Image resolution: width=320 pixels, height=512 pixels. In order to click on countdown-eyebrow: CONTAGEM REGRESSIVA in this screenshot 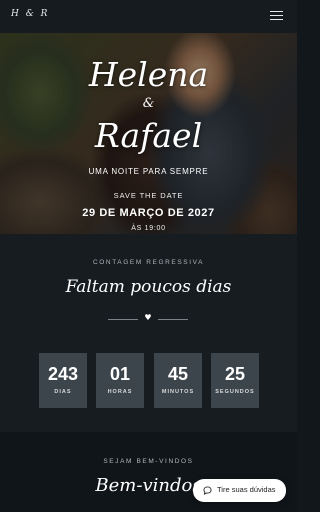, I will do `click(148, 262)`.